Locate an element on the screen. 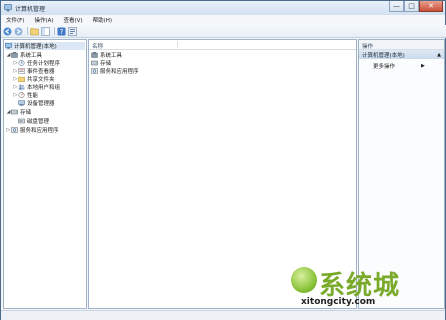  toolbar: ? is located at coordinates (223, 31).